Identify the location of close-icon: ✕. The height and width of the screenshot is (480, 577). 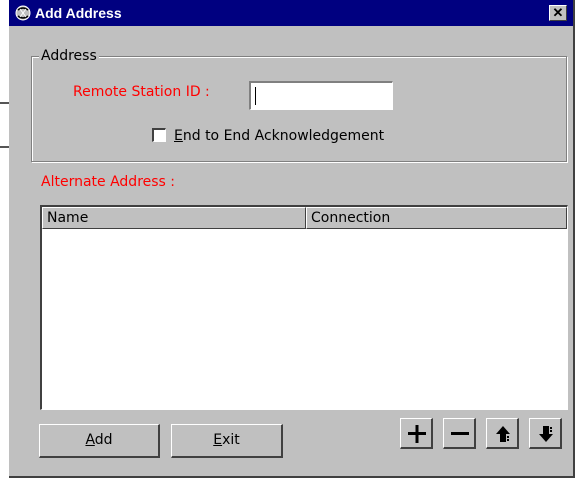
(558, 13).